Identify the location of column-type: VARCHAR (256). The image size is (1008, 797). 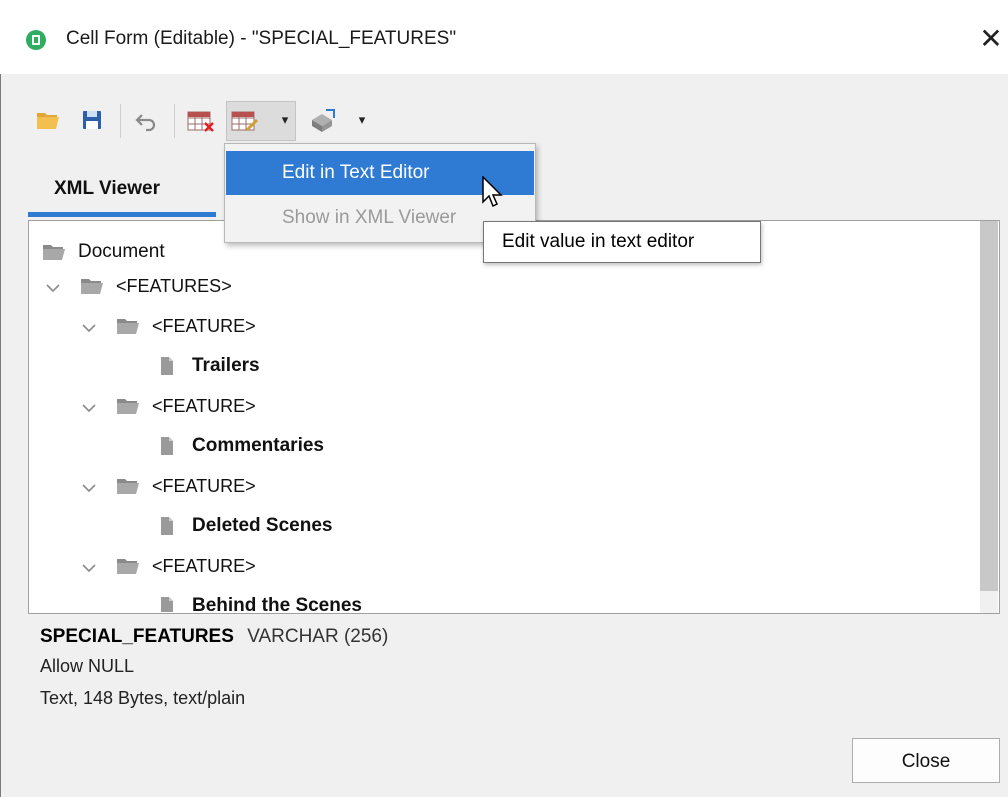
(318, 636).